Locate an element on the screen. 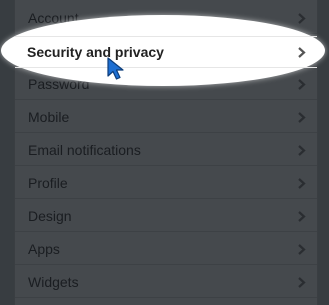 Image resolution: width=329 pixels, height=305 pixels. menu-item-label: Profile is located at coordinates (48, 183).